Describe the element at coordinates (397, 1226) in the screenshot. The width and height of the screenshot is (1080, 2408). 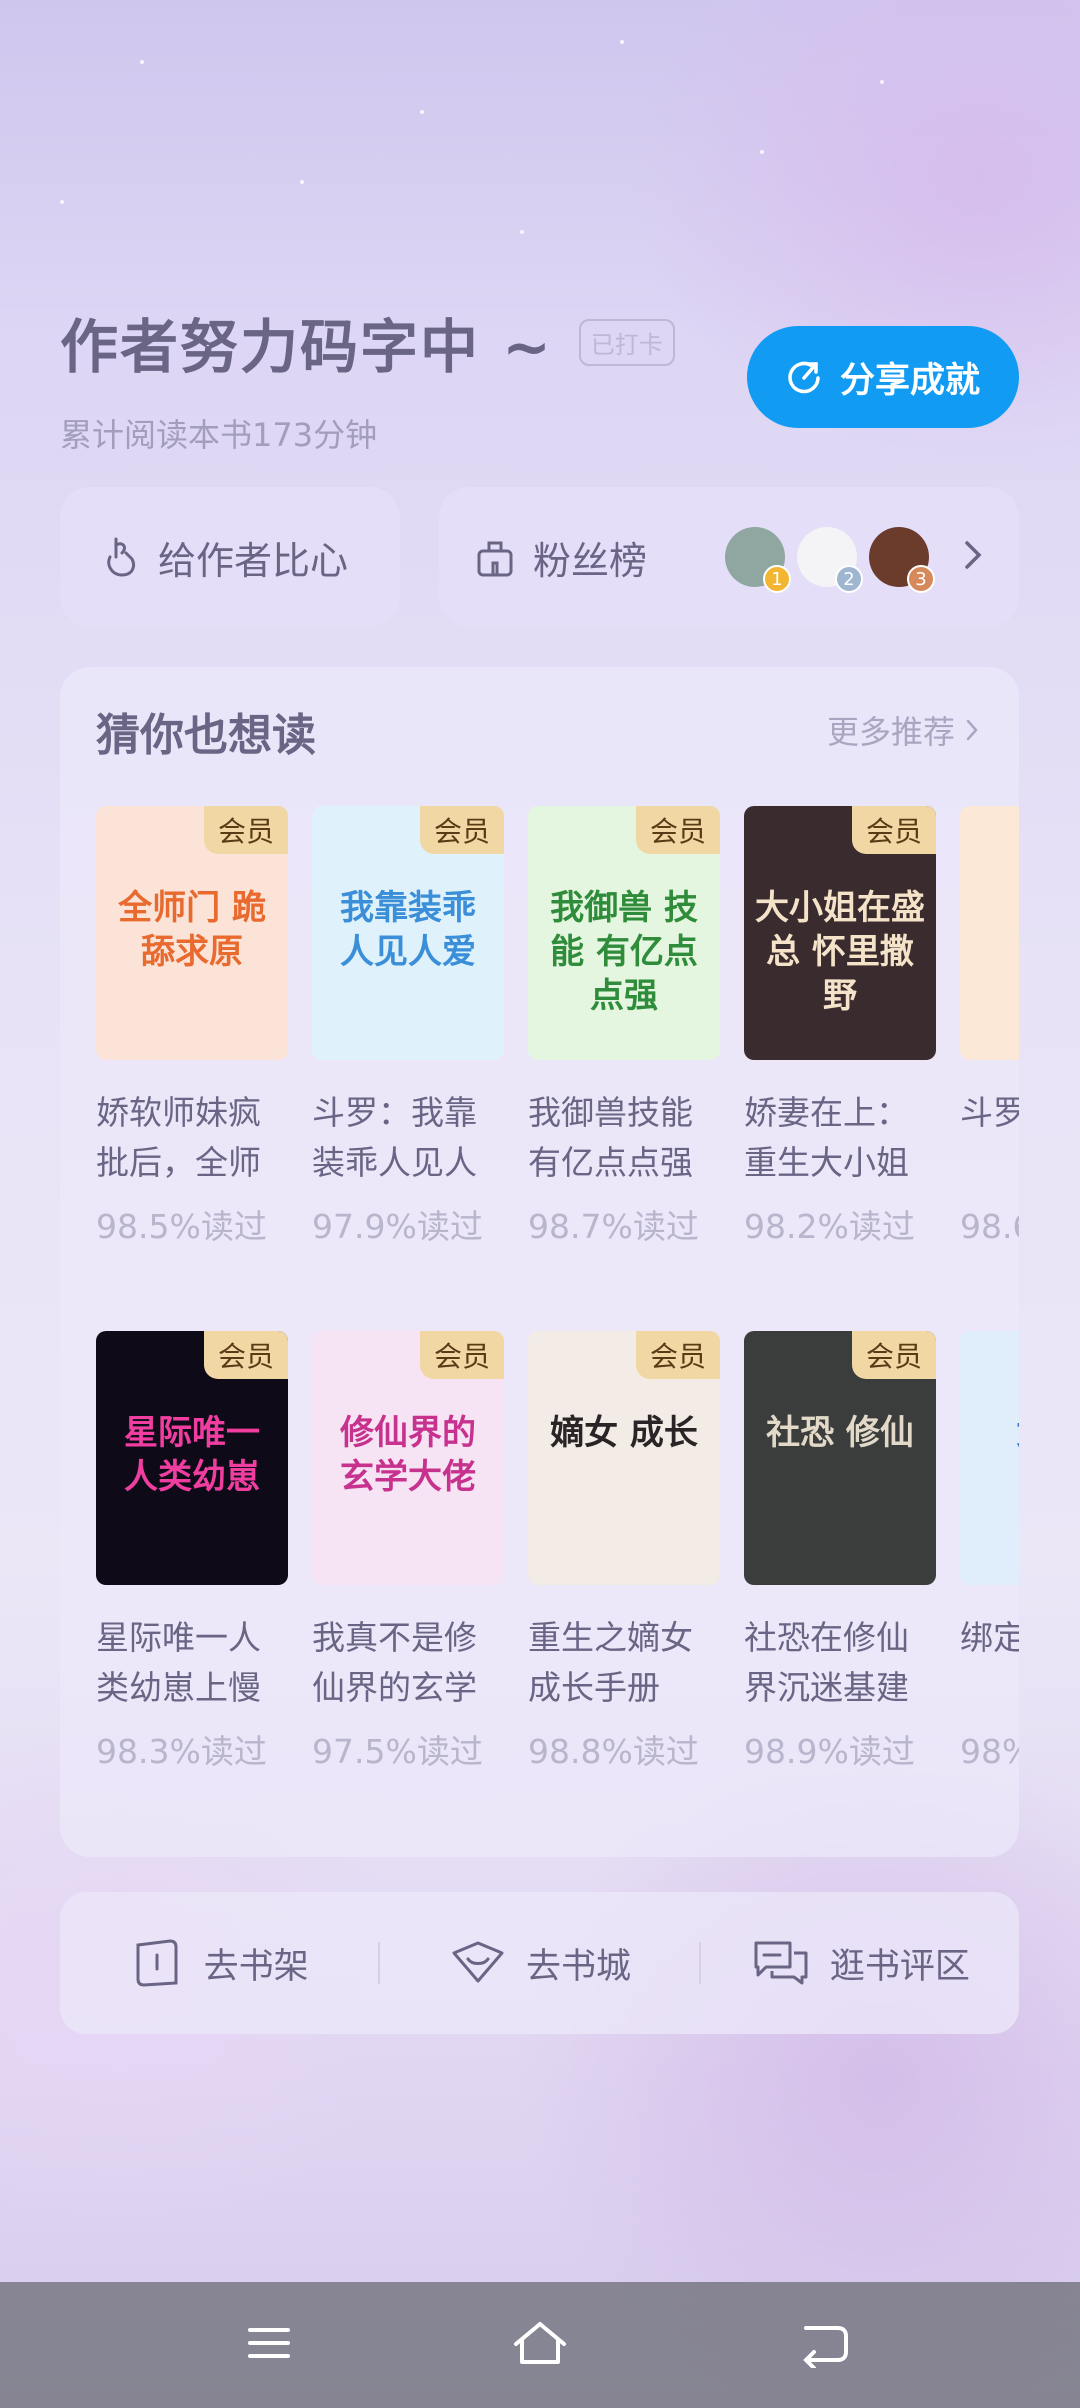
I see `read-rate: 97.9%读过` at that location.